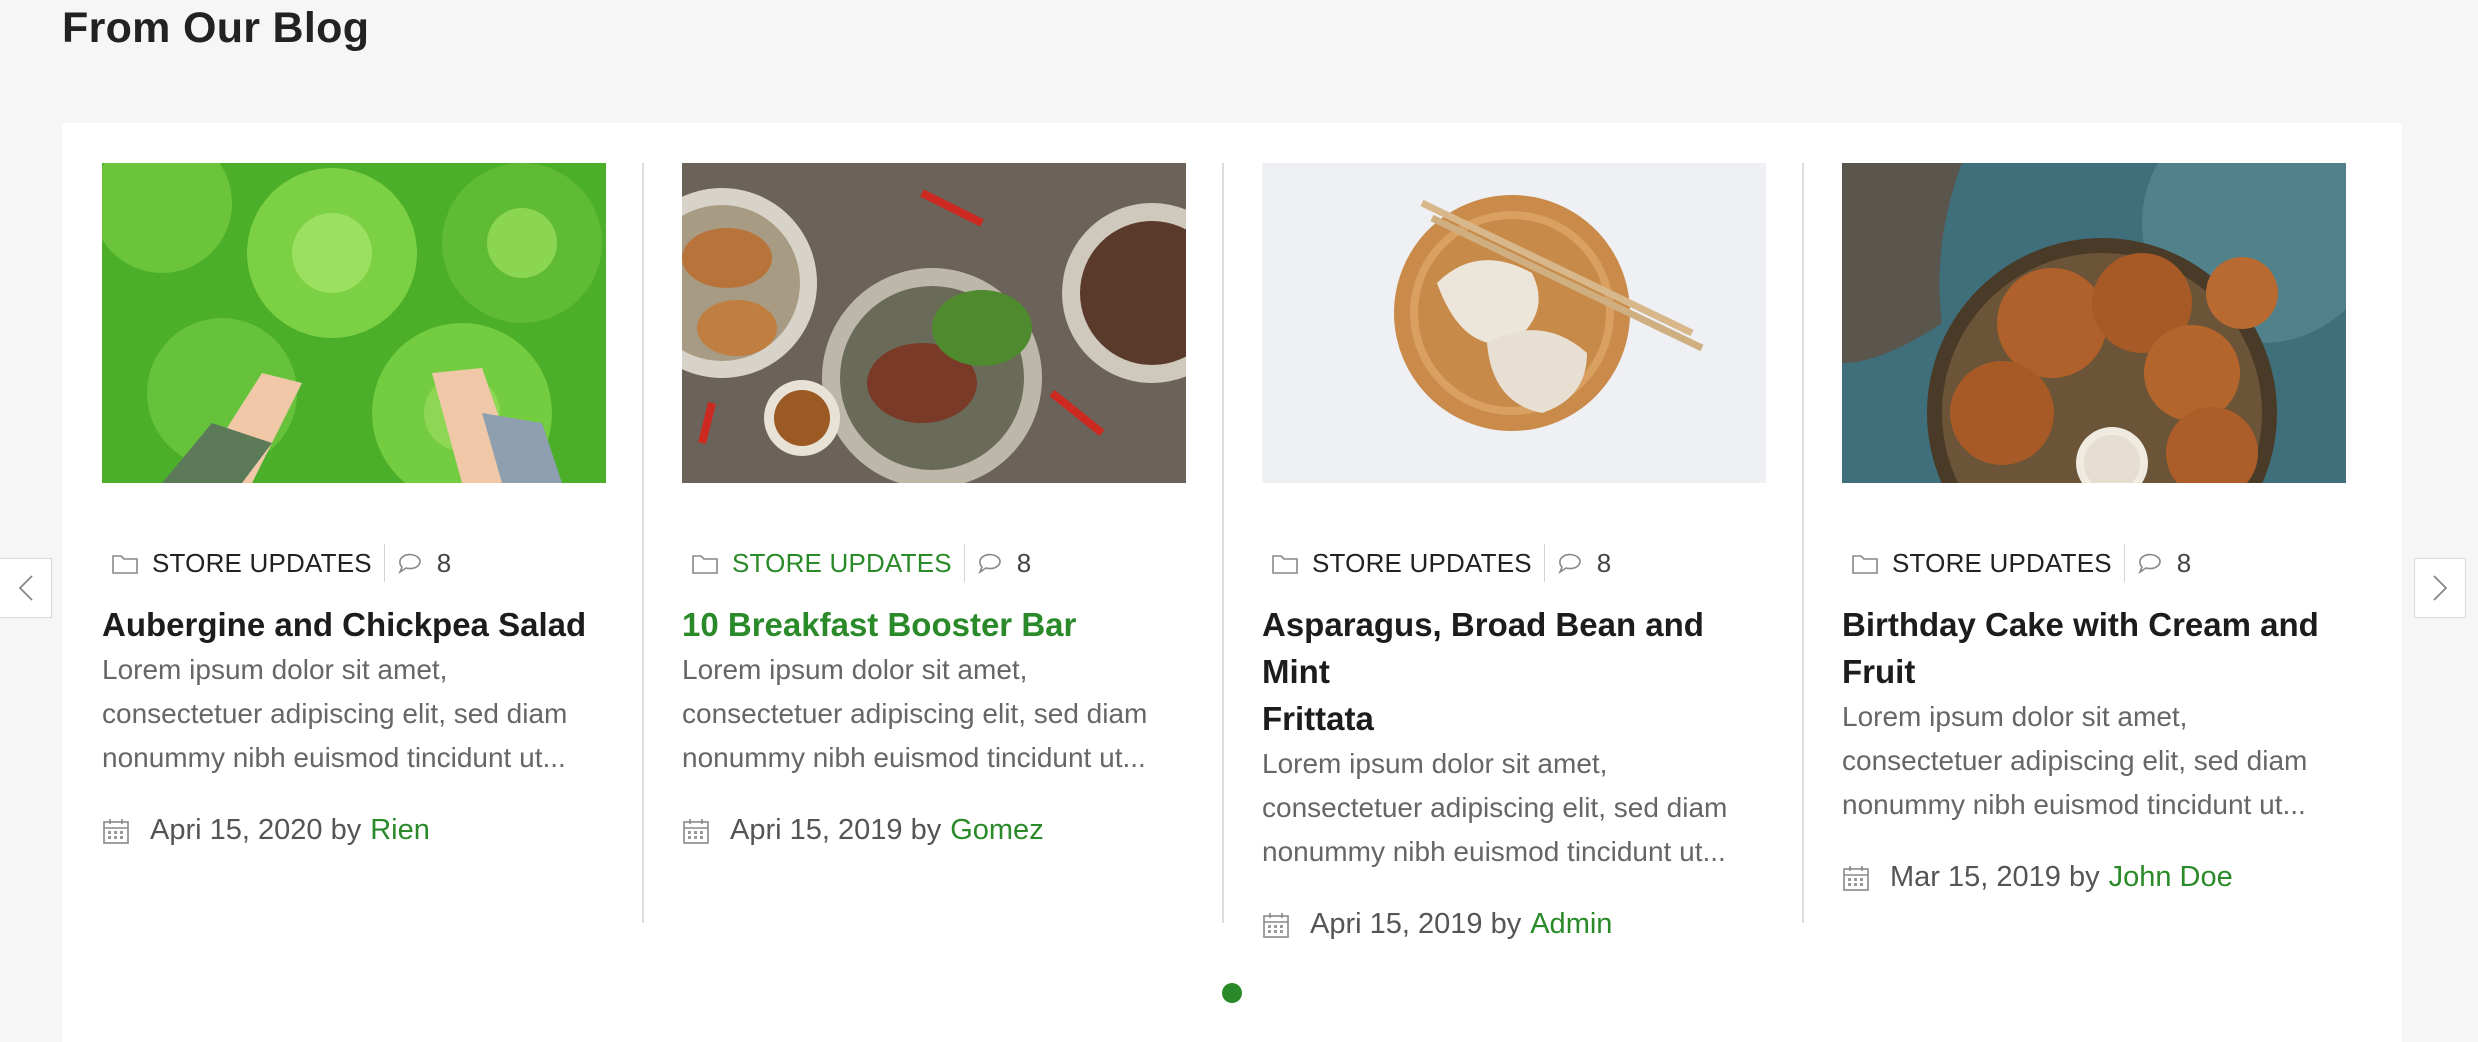 This screenshot has width=2478, height=1042. I want to click on title-line: Asparagus, Broad Bean and Mint, so click(1483, 648).